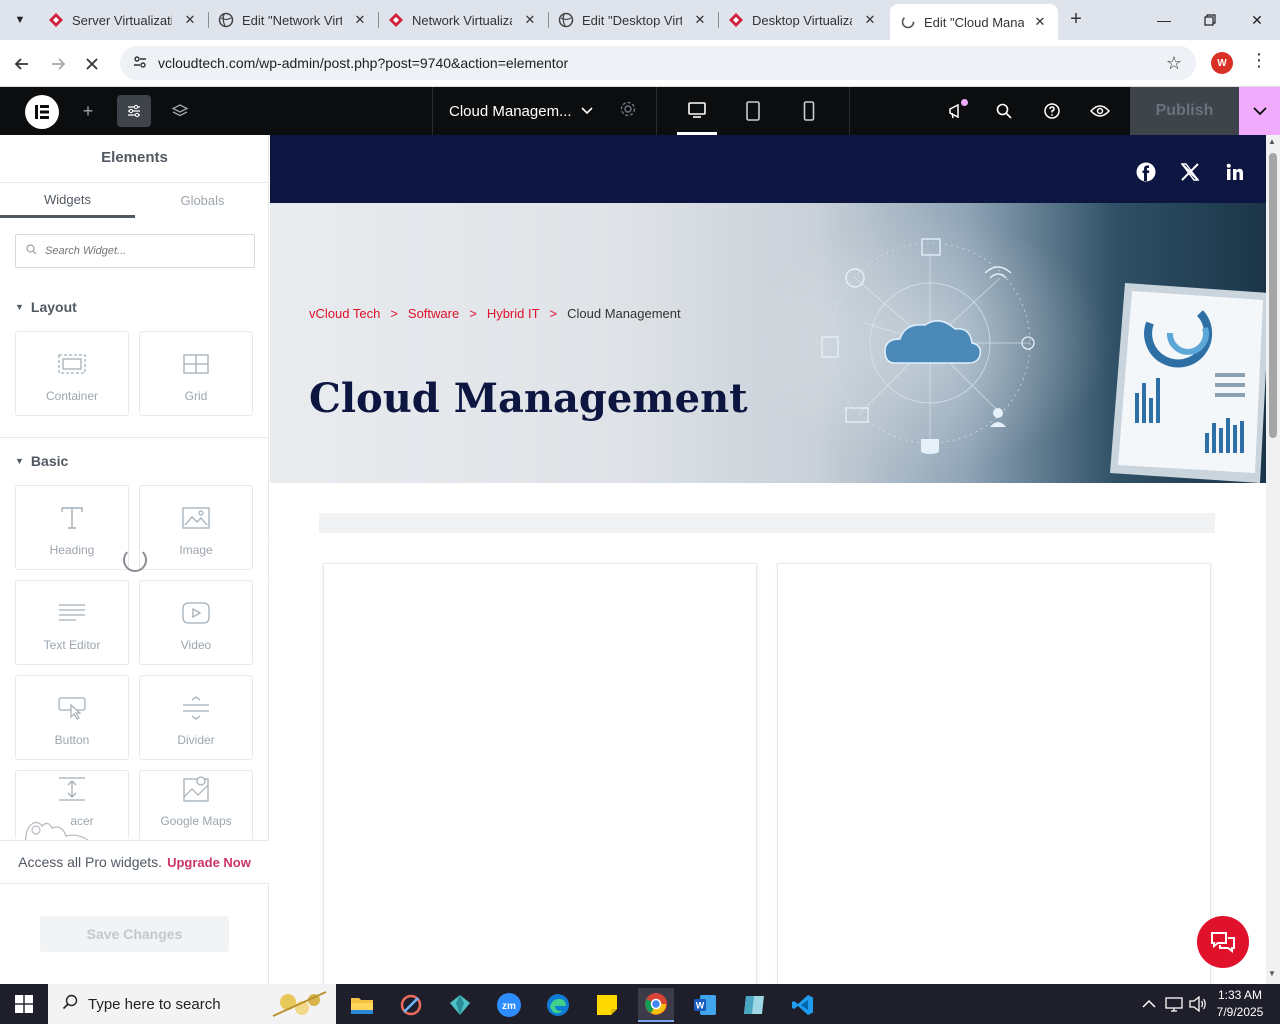  What do you see at coordinates (513, 313) in the screenshot?
I see `breadcrumb-link-hybrid-it: Hybrid IT` at bounding box center [513, 313].